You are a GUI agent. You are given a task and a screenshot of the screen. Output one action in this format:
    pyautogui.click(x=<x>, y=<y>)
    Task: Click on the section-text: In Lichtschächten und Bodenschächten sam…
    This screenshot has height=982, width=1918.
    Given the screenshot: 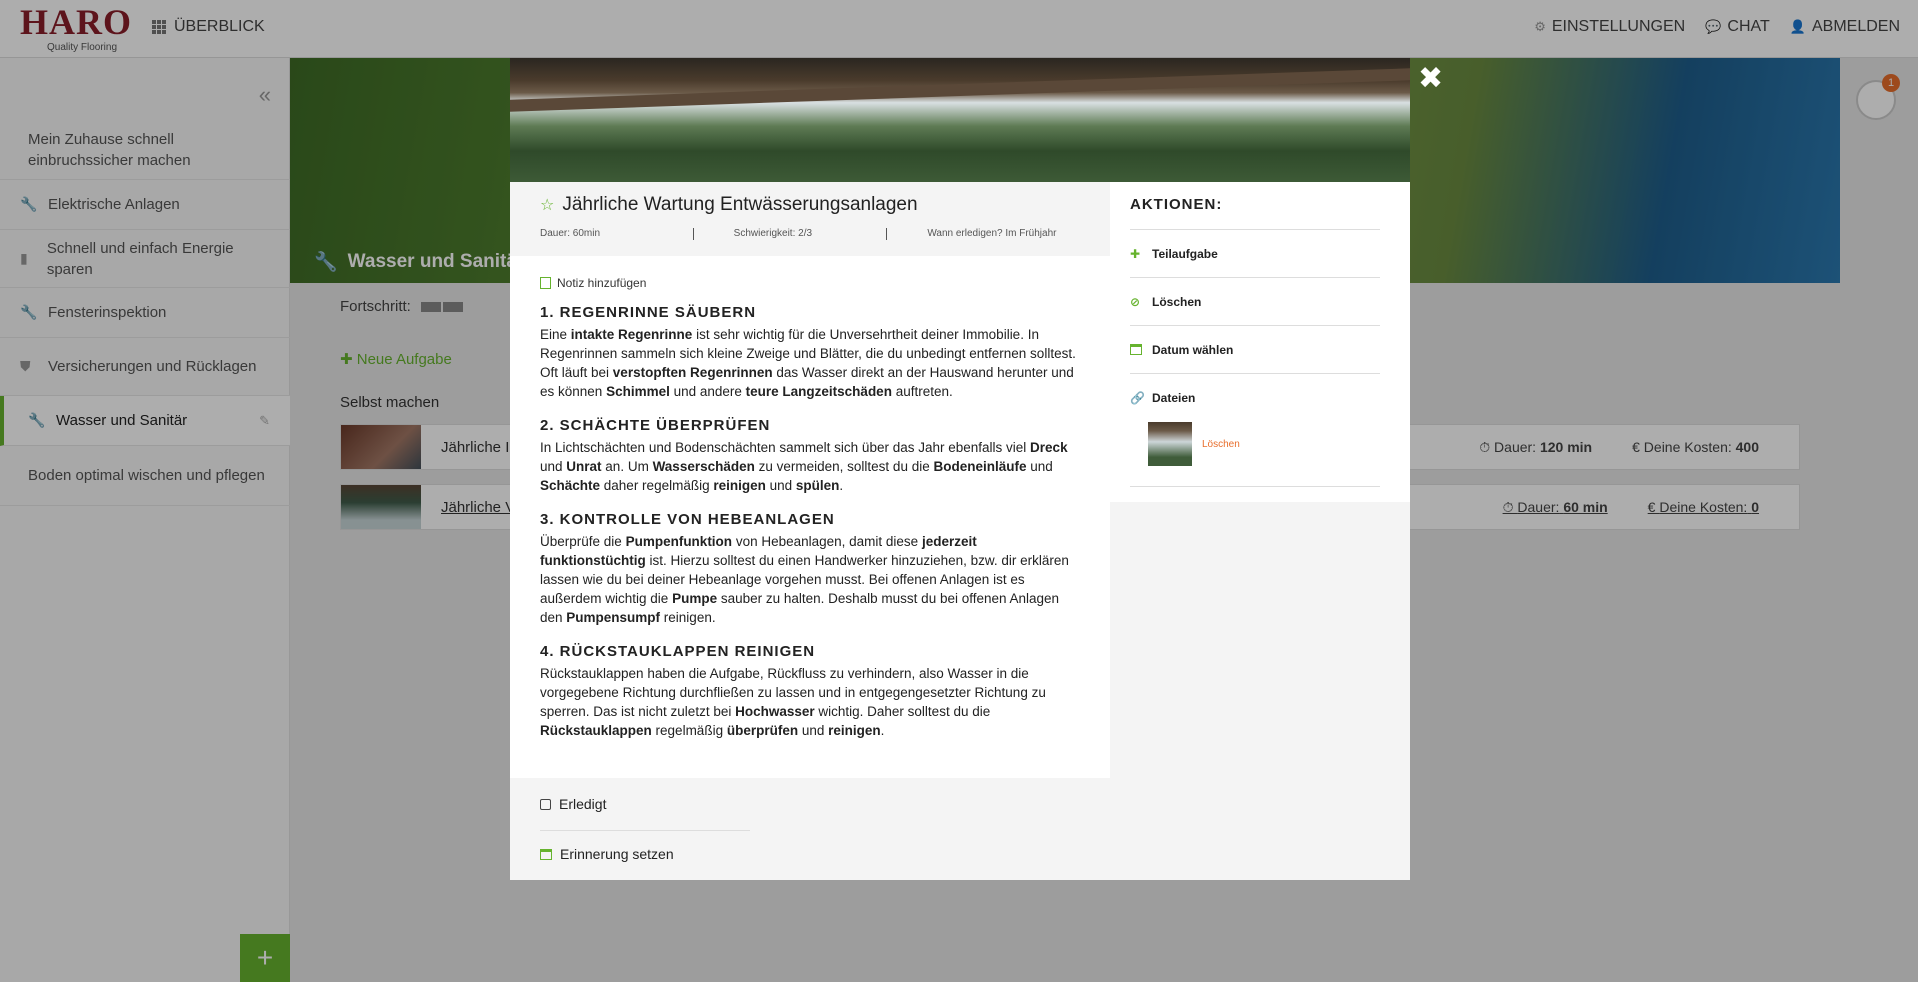 What is the action you would take?
    pyautogui.click(x=804, y=466)
    